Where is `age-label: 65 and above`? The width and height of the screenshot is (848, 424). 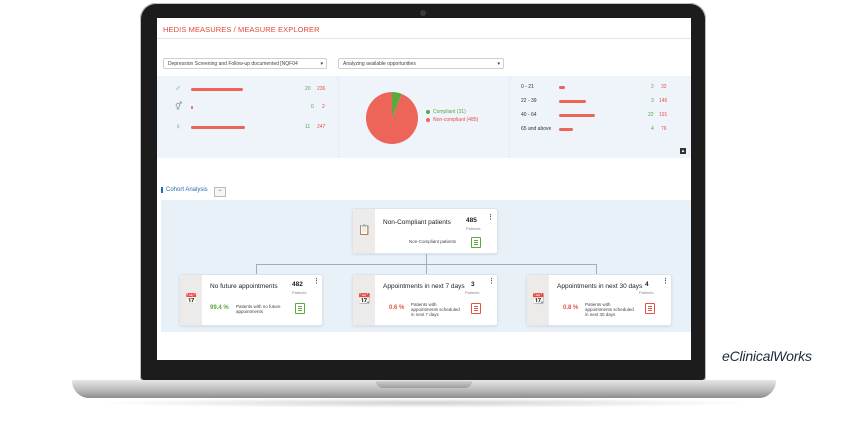 age-label: 65 and above is located at coordinates (536, 129).